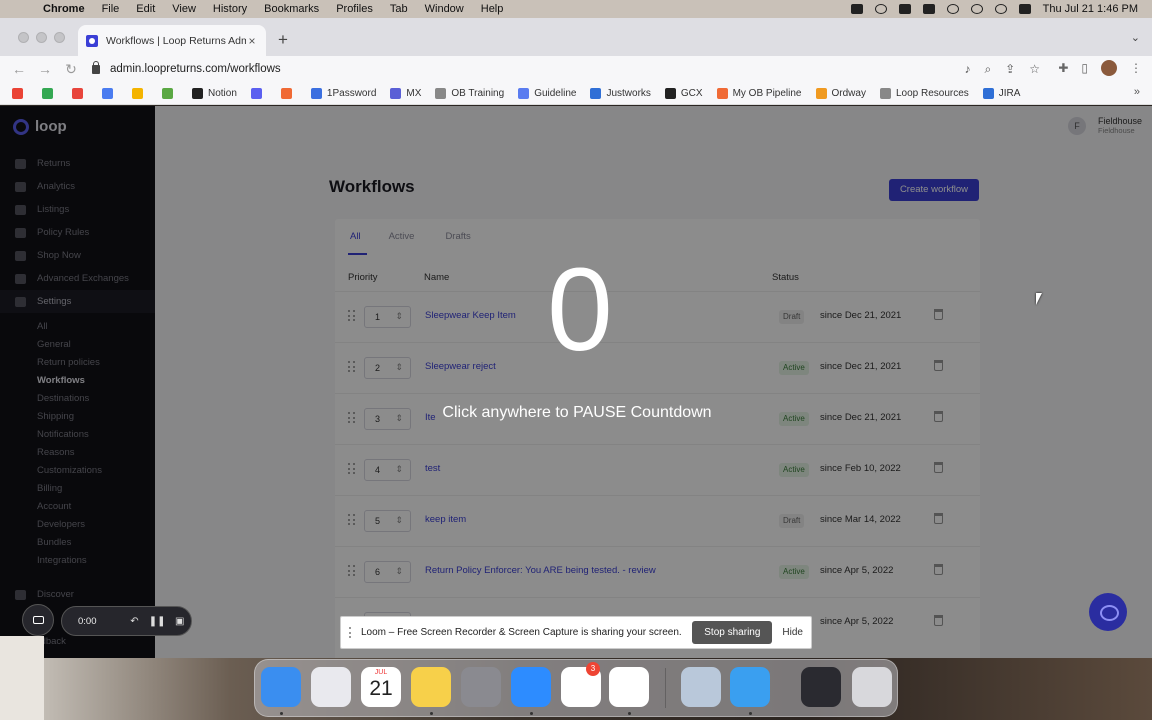 This screenshot has width=1152, height=720. What do you see at coordinates (381, 687) in the screenshot?
I see `calendar-icon: JUL 21` at bounding box center [381, 687].